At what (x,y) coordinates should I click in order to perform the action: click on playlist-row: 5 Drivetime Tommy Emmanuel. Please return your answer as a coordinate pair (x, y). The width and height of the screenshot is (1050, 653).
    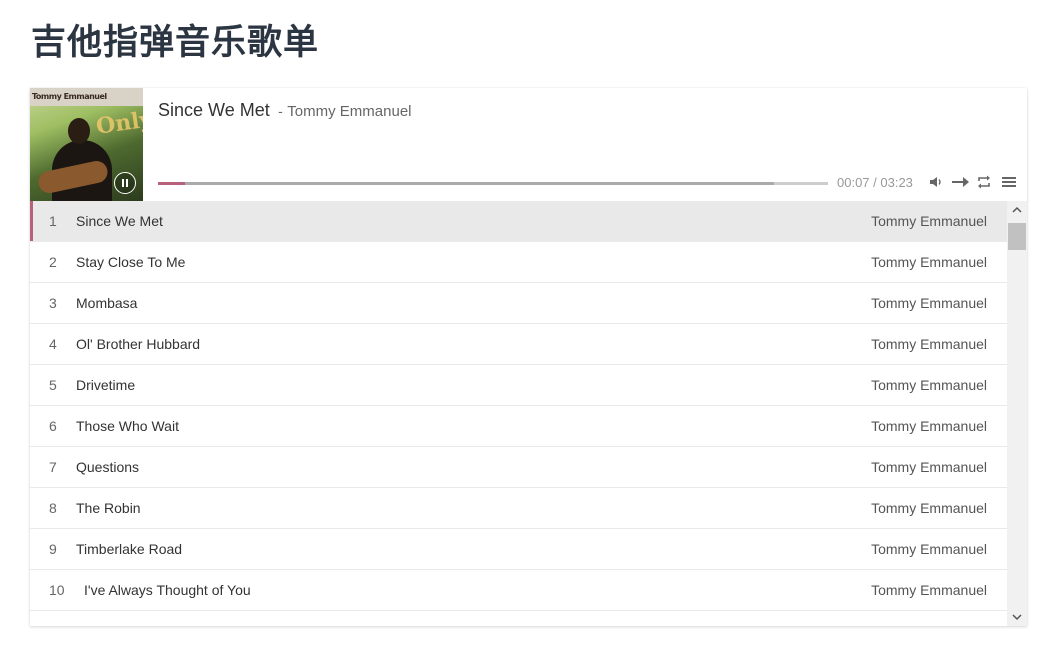
    Looking at the image, I should click on (518, 385).